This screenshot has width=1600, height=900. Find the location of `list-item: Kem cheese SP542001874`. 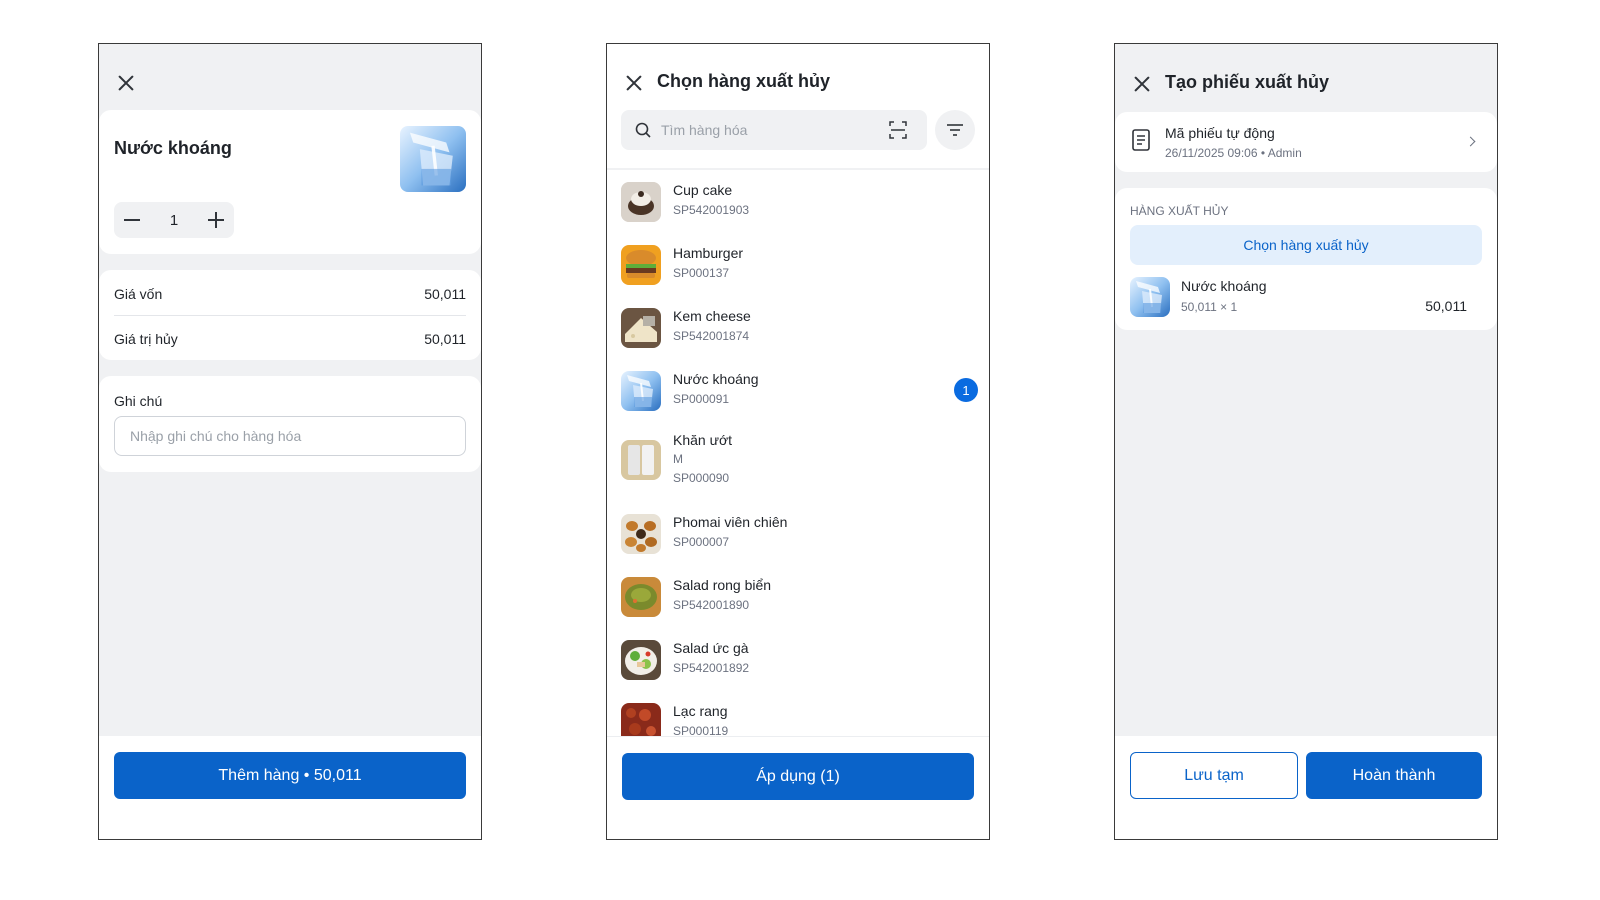

list-item: Kem cheese SP542001874 is located at coordinates (799, 329).